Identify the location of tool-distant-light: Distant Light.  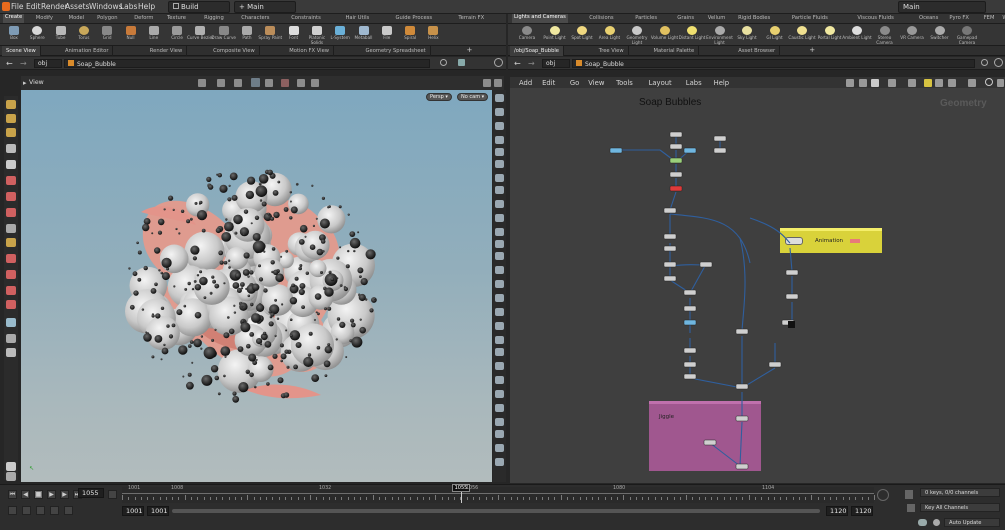
(692, 35).